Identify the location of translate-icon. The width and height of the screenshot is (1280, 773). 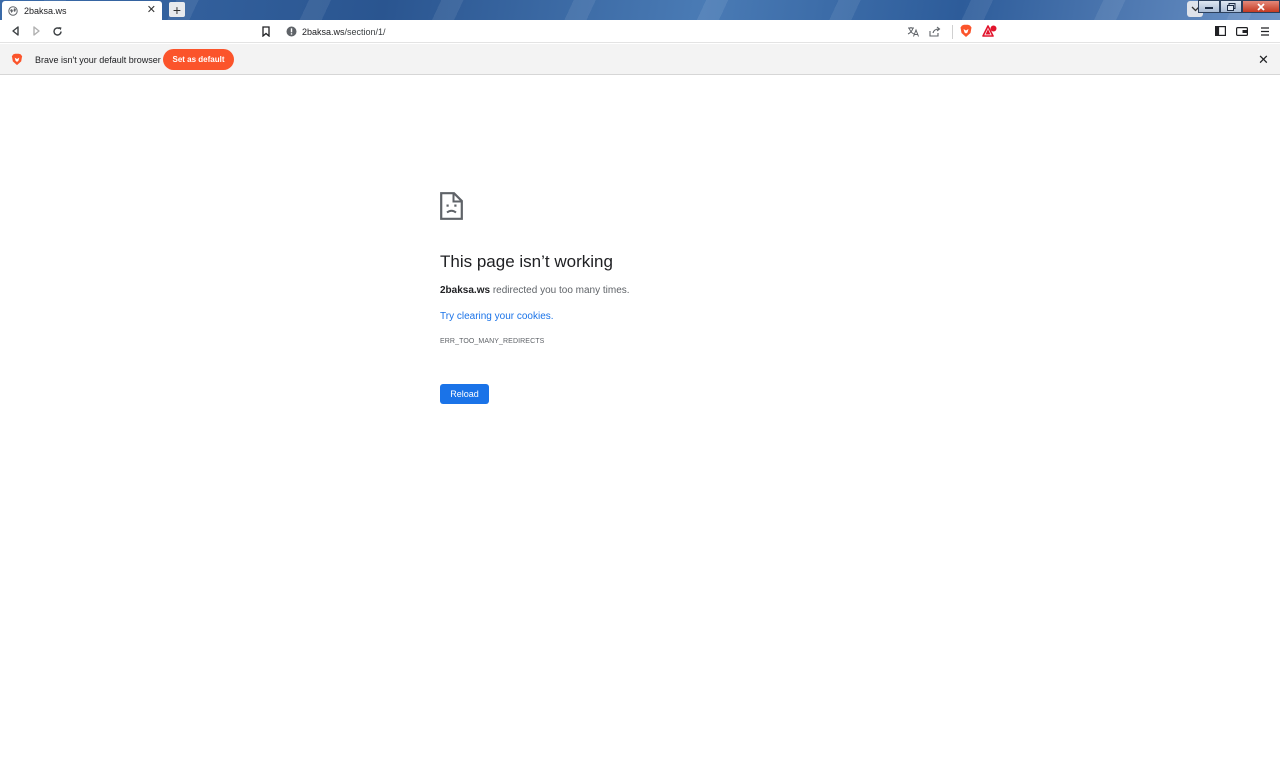
(913, 31).